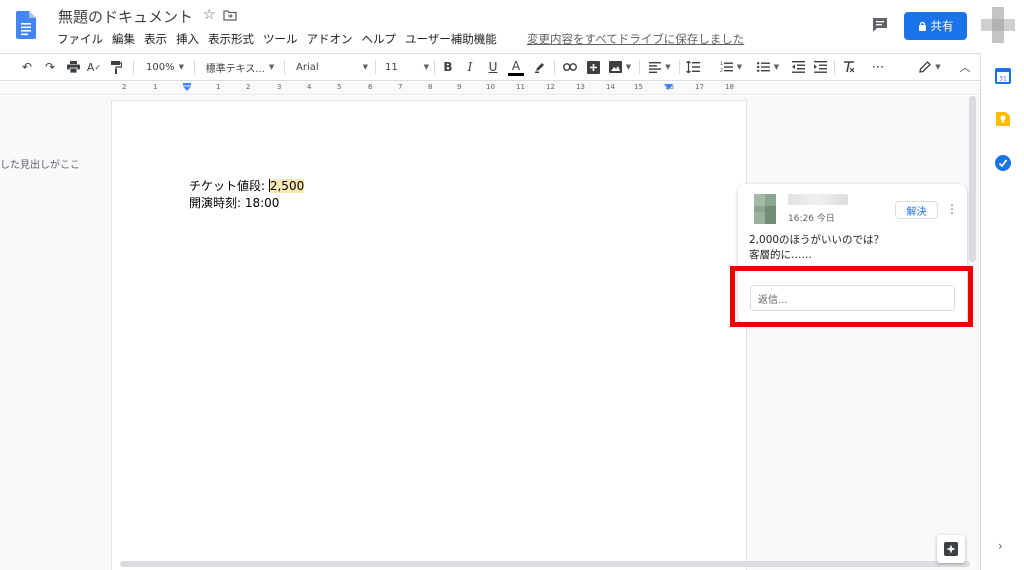  What do you see at coordinates (94, 67) in the screenshot?
I see `spellcheck-icon: A ✓` at bounding box center [94, 67].